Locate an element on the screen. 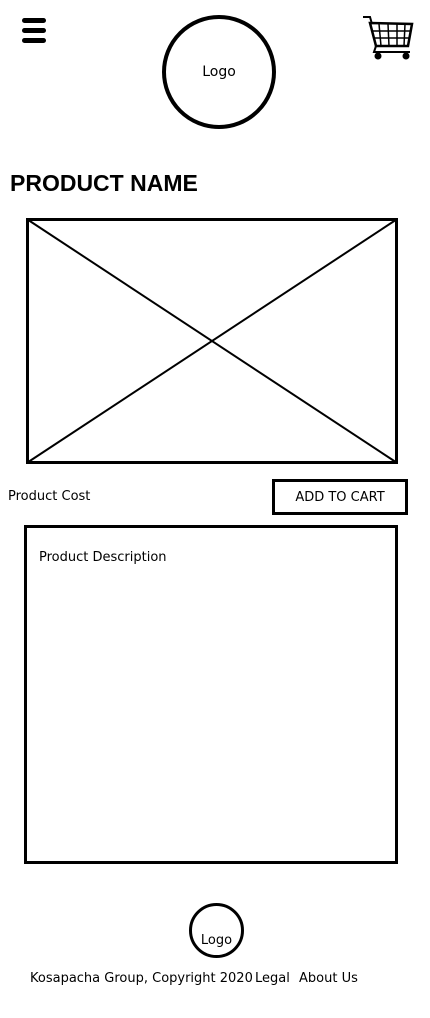 This screenshot has height=1018, width=430. product-name: PRODUCT NAME is located at coordinates (104, 183).